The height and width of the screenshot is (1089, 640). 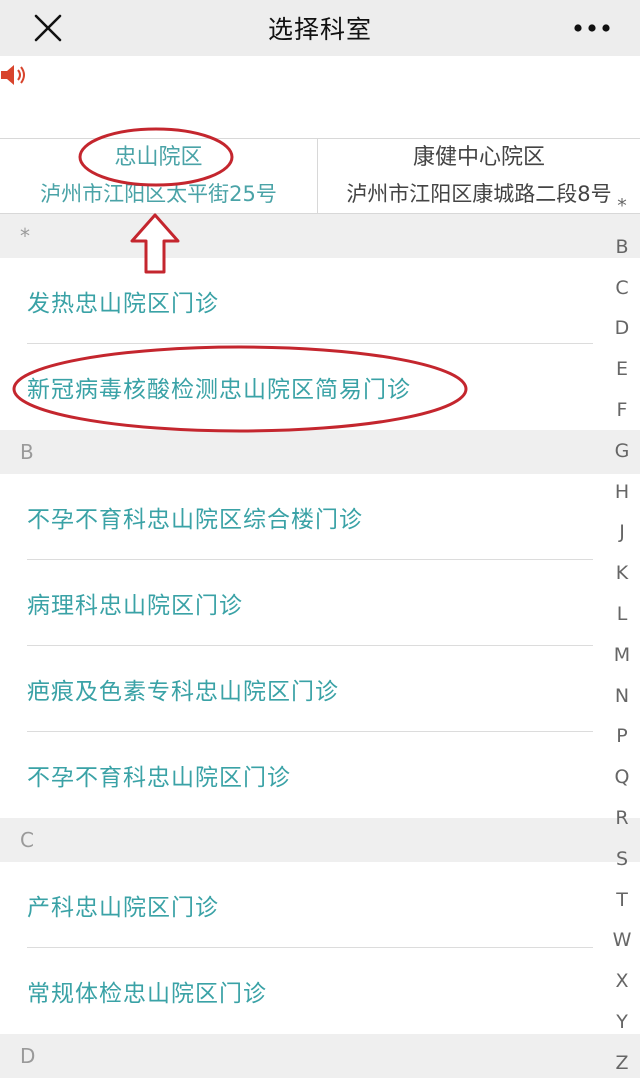 What do you see at coordinates (320, 991) in the screenshot?
I see `list-item: 常规体检忠山院区门诊` at bounding box center [320, 991].